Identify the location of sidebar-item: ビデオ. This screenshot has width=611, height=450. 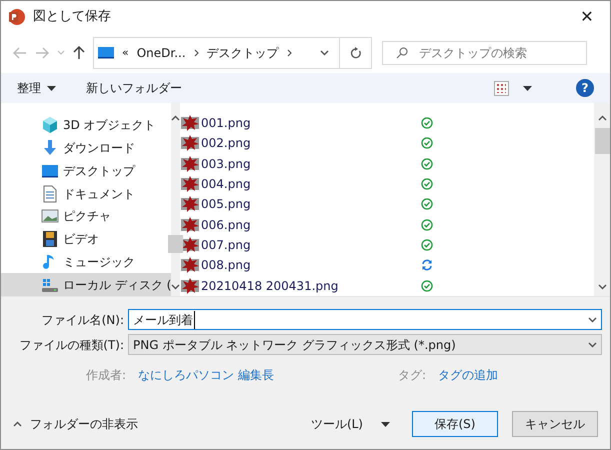
(86, 239).